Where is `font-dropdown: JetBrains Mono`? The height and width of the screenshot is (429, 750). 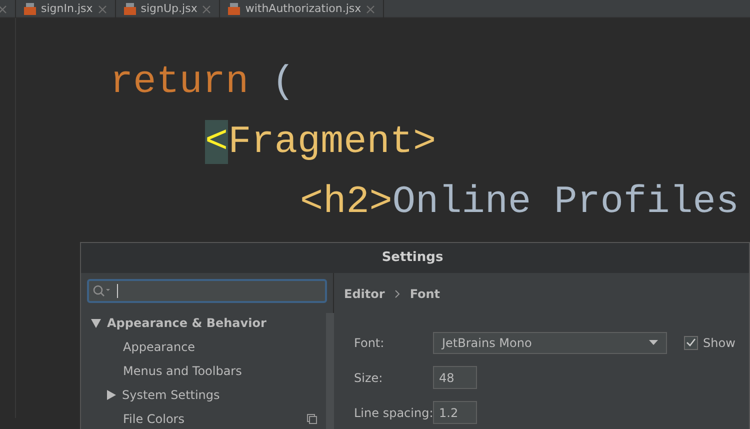
font-dropdown: JetBrains Mono is located at coordinates (550, 343).